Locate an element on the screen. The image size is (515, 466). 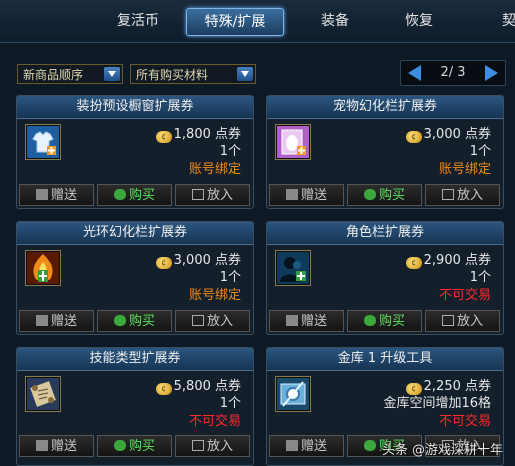
next-page-button is located at coordinates (491, 73).